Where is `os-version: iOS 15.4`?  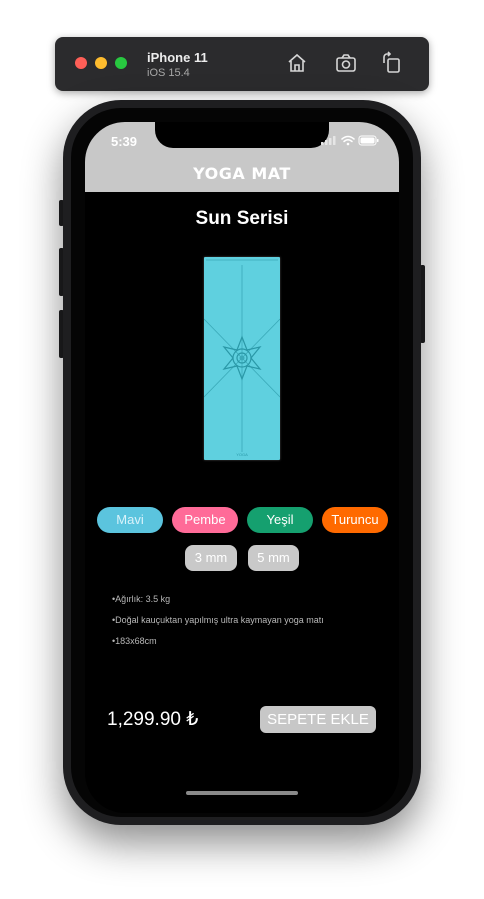
os-version: iOS 15.4 is located at coordinates (168, 73).